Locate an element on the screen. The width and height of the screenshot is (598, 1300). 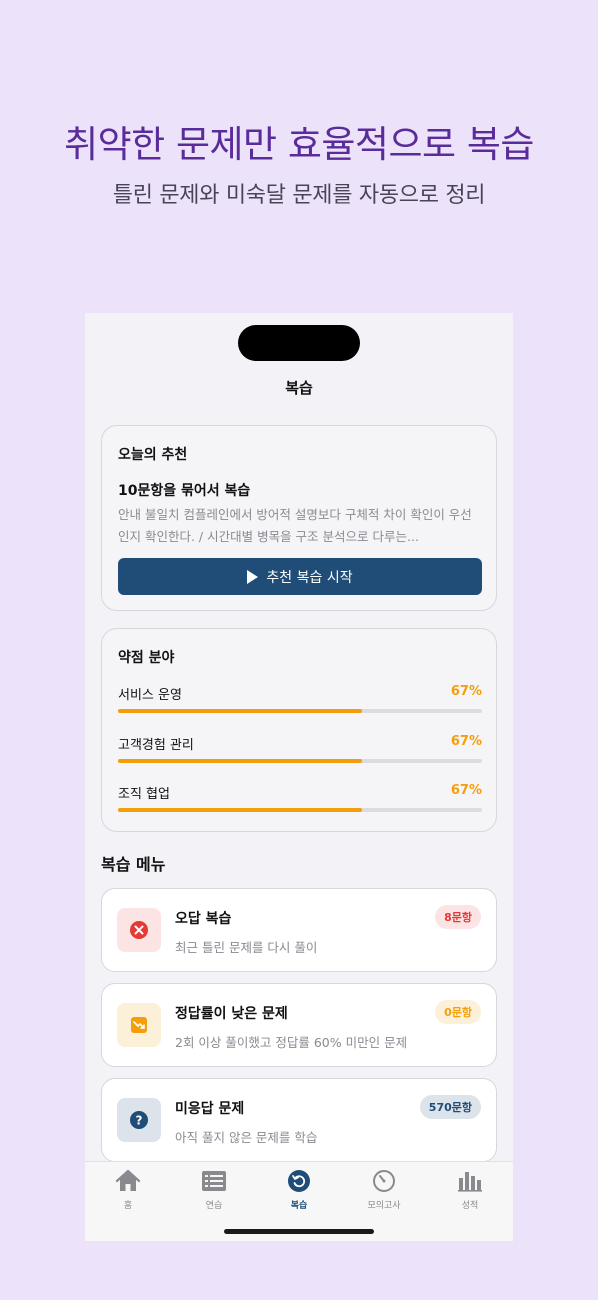
menu-item-title: 미응답 문제 is located at coordinates (210, 1109).